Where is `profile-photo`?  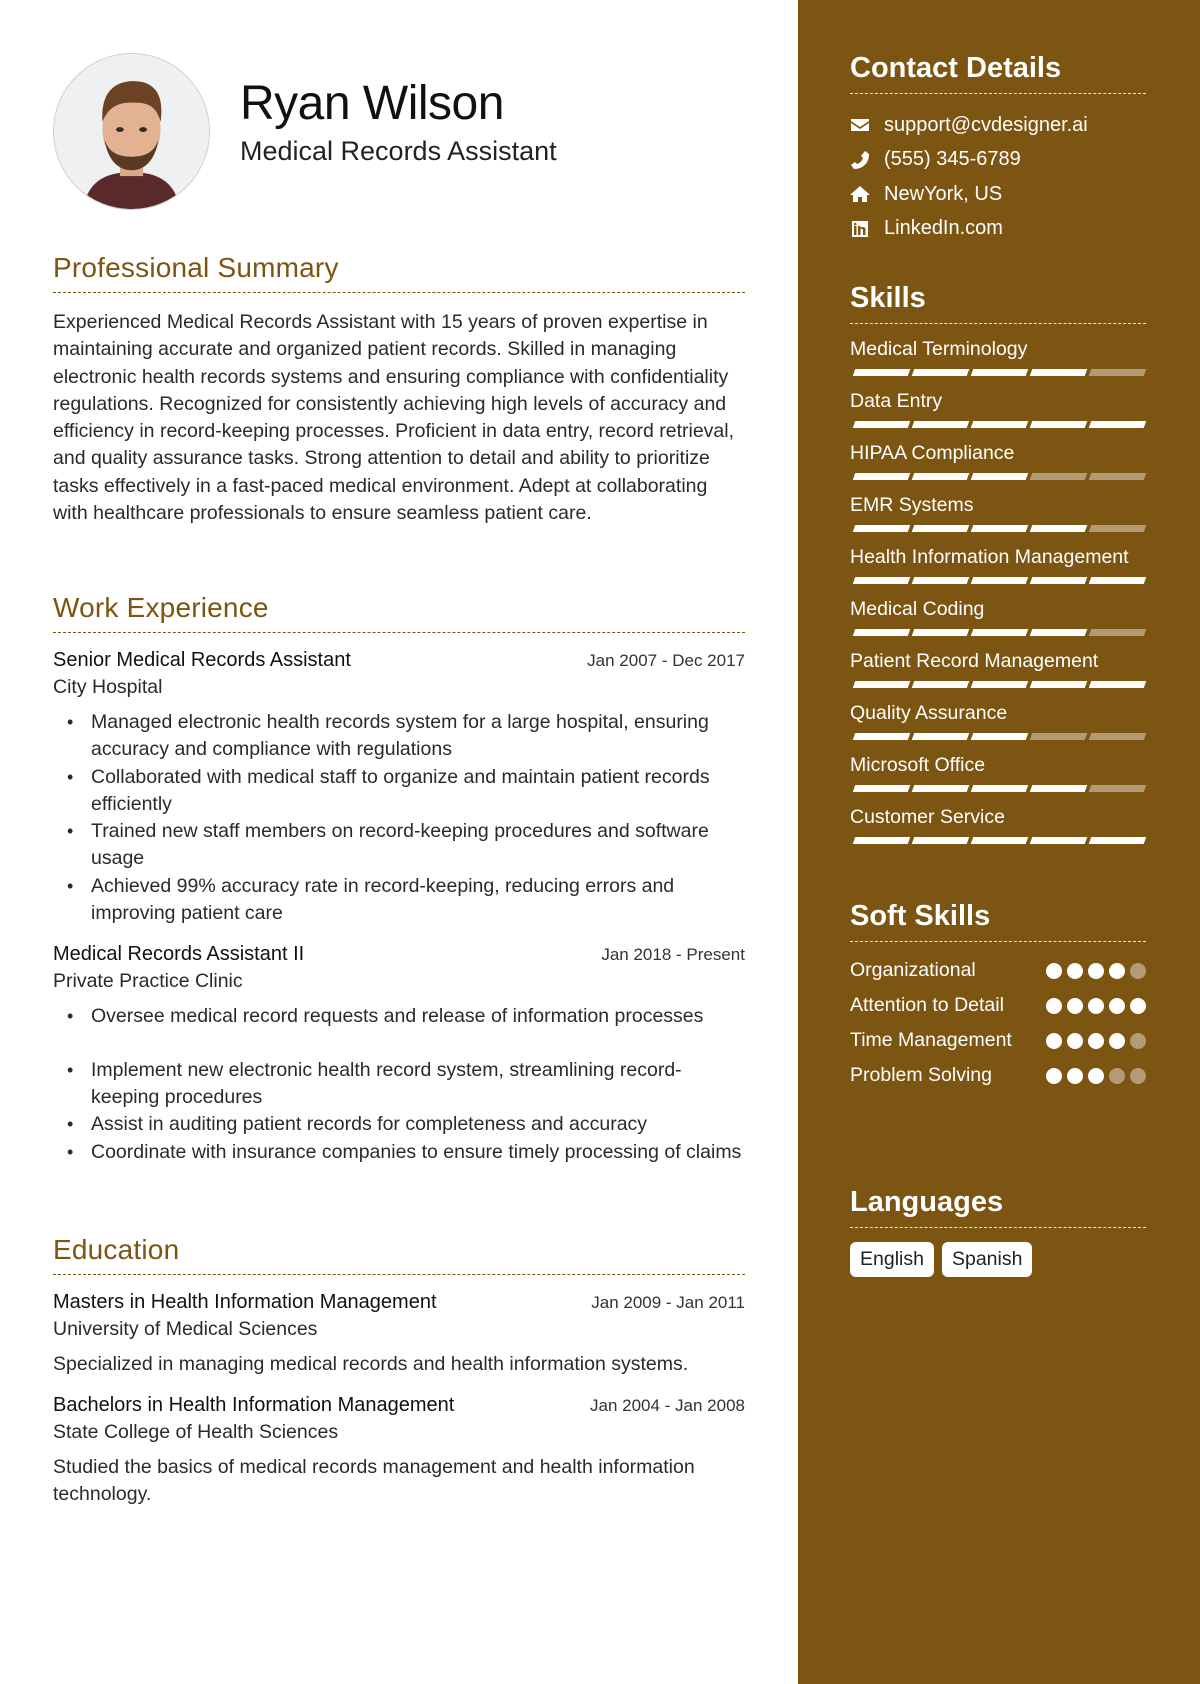 profile-photo is located at coordinates (131, 131).